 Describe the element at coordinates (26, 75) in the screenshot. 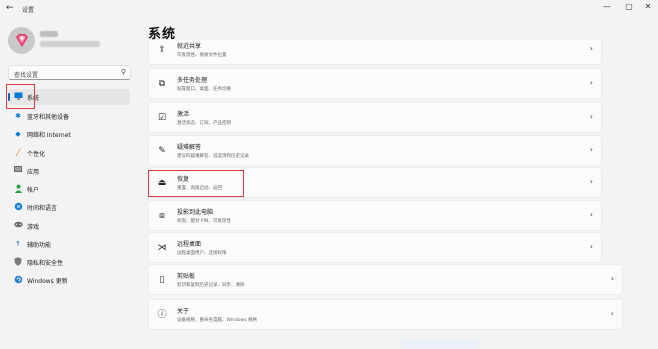

I see `search-placeholder: 查找设置` at that location.